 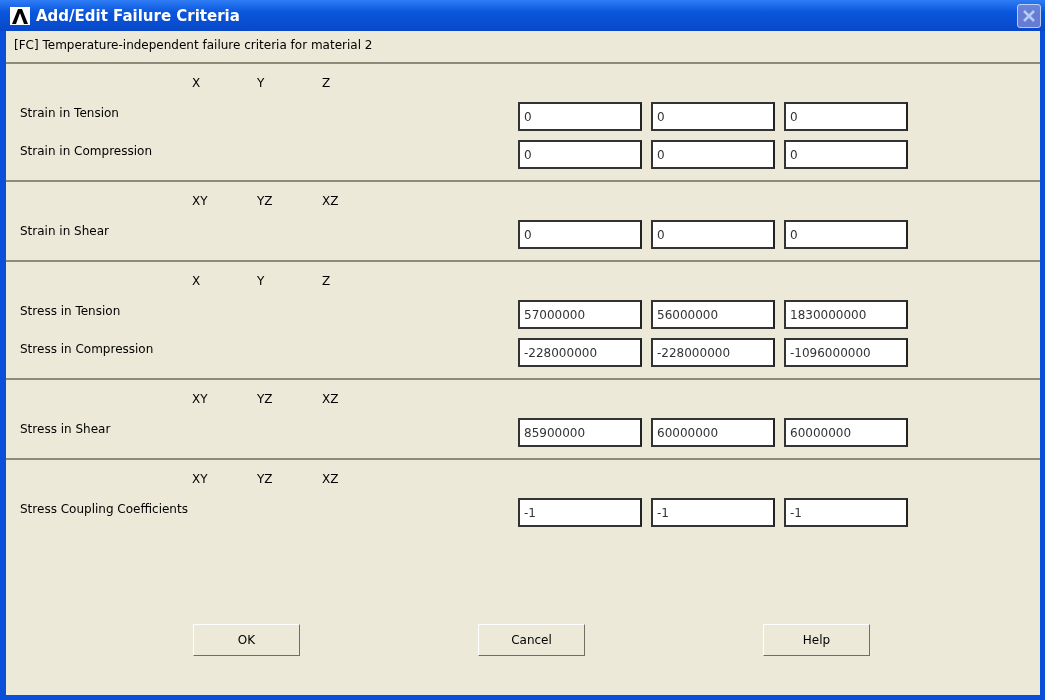 What do you see at coordinates (66, 428) in the screenshot?
I see `row-label: Stress in Shear` at bounding box center [66, 428].